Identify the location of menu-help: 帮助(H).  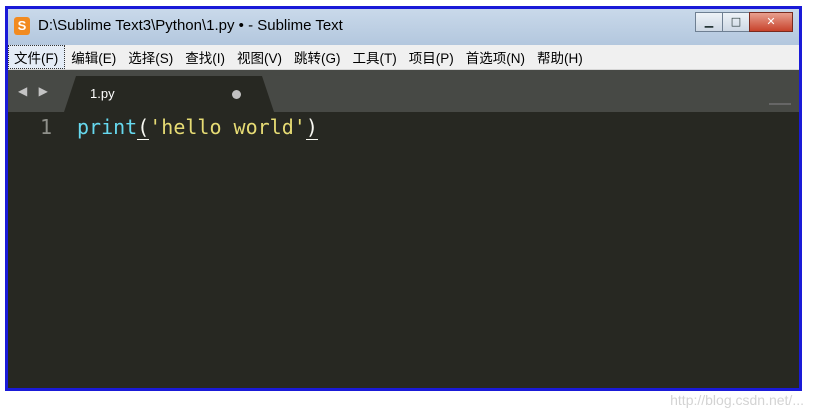
(560, 57).